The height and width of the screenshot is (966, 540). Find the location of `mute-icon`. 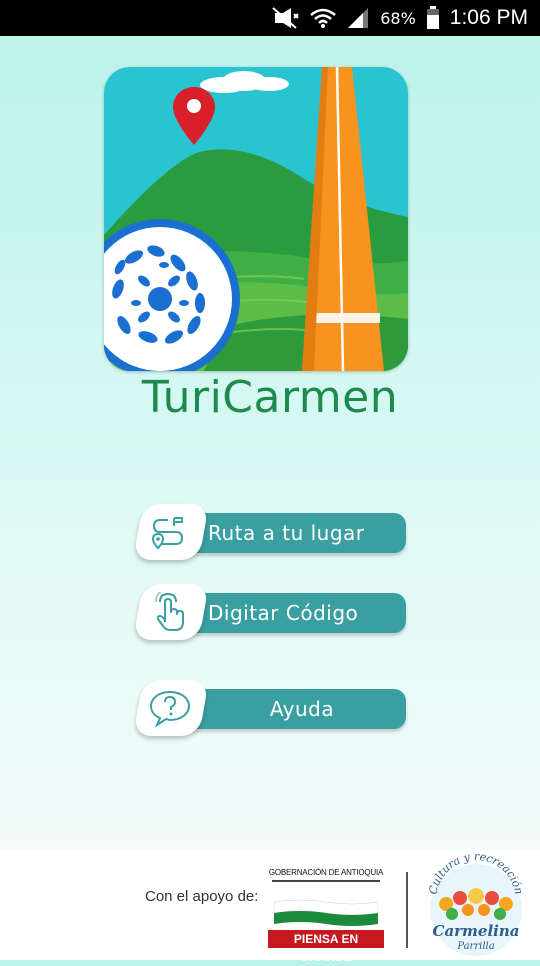

mute-icon is located at coordinates (285, 18).